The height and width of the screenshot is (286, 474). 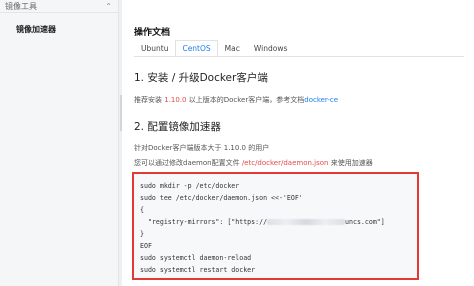 I want to click on redacted-mirror-id, so click(x=306, y=222).